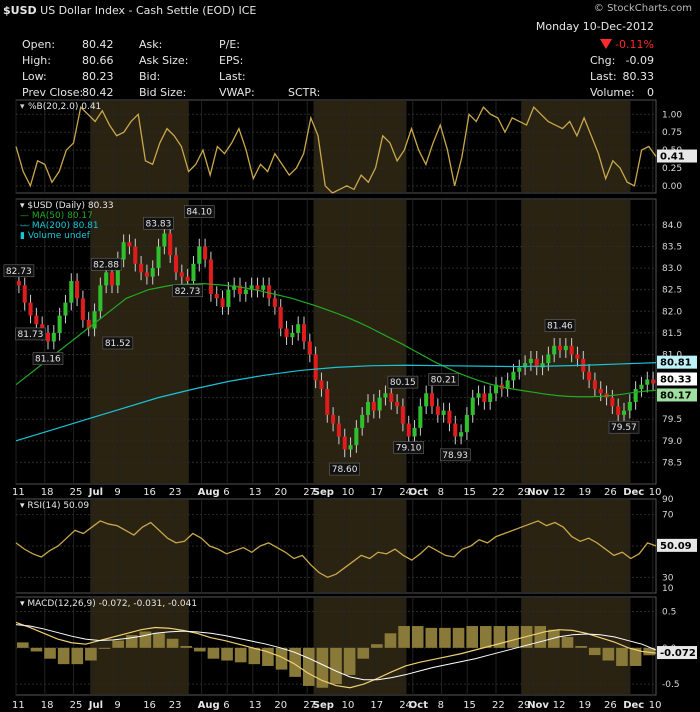  What do you see at coordinates (403, 383) in the screenshot?
I see `price-annotation: 80.15` at bounding box center [403, 383].